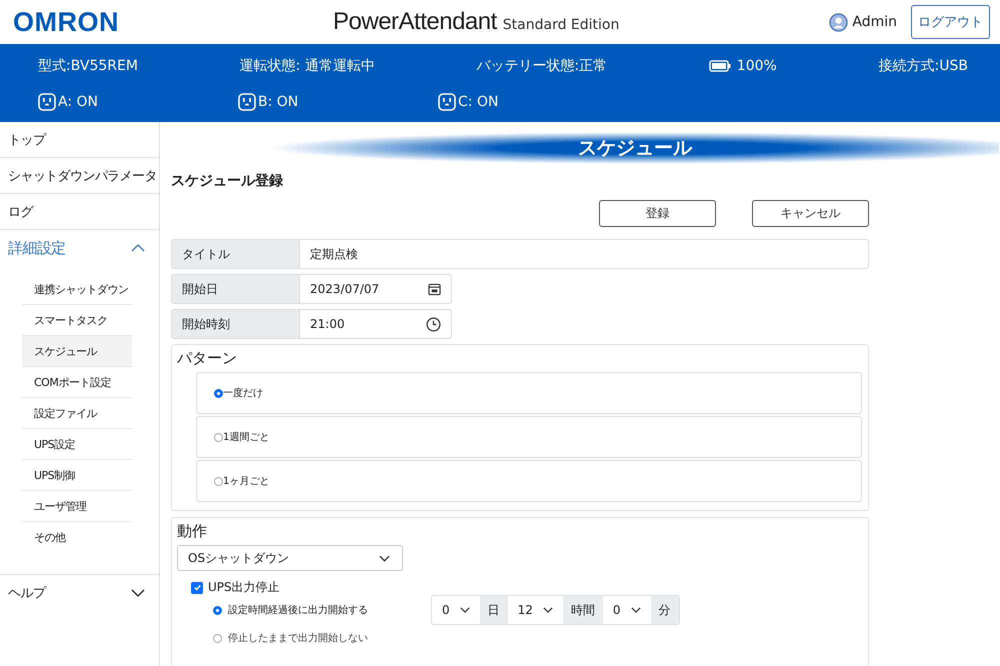  I want to click on logo: OMRON, so click(66, 22).